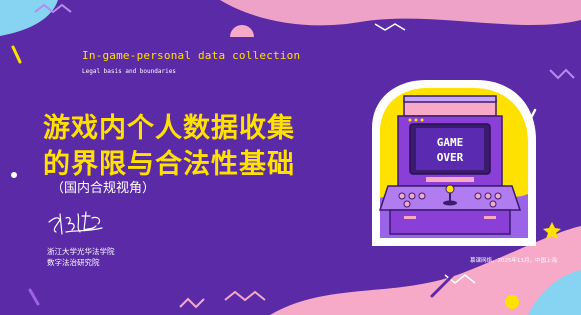 The width and height of the screenshot is (581, 315). I want to click on english-subtitle: Legal basis and boundaries, so click(129, 71).